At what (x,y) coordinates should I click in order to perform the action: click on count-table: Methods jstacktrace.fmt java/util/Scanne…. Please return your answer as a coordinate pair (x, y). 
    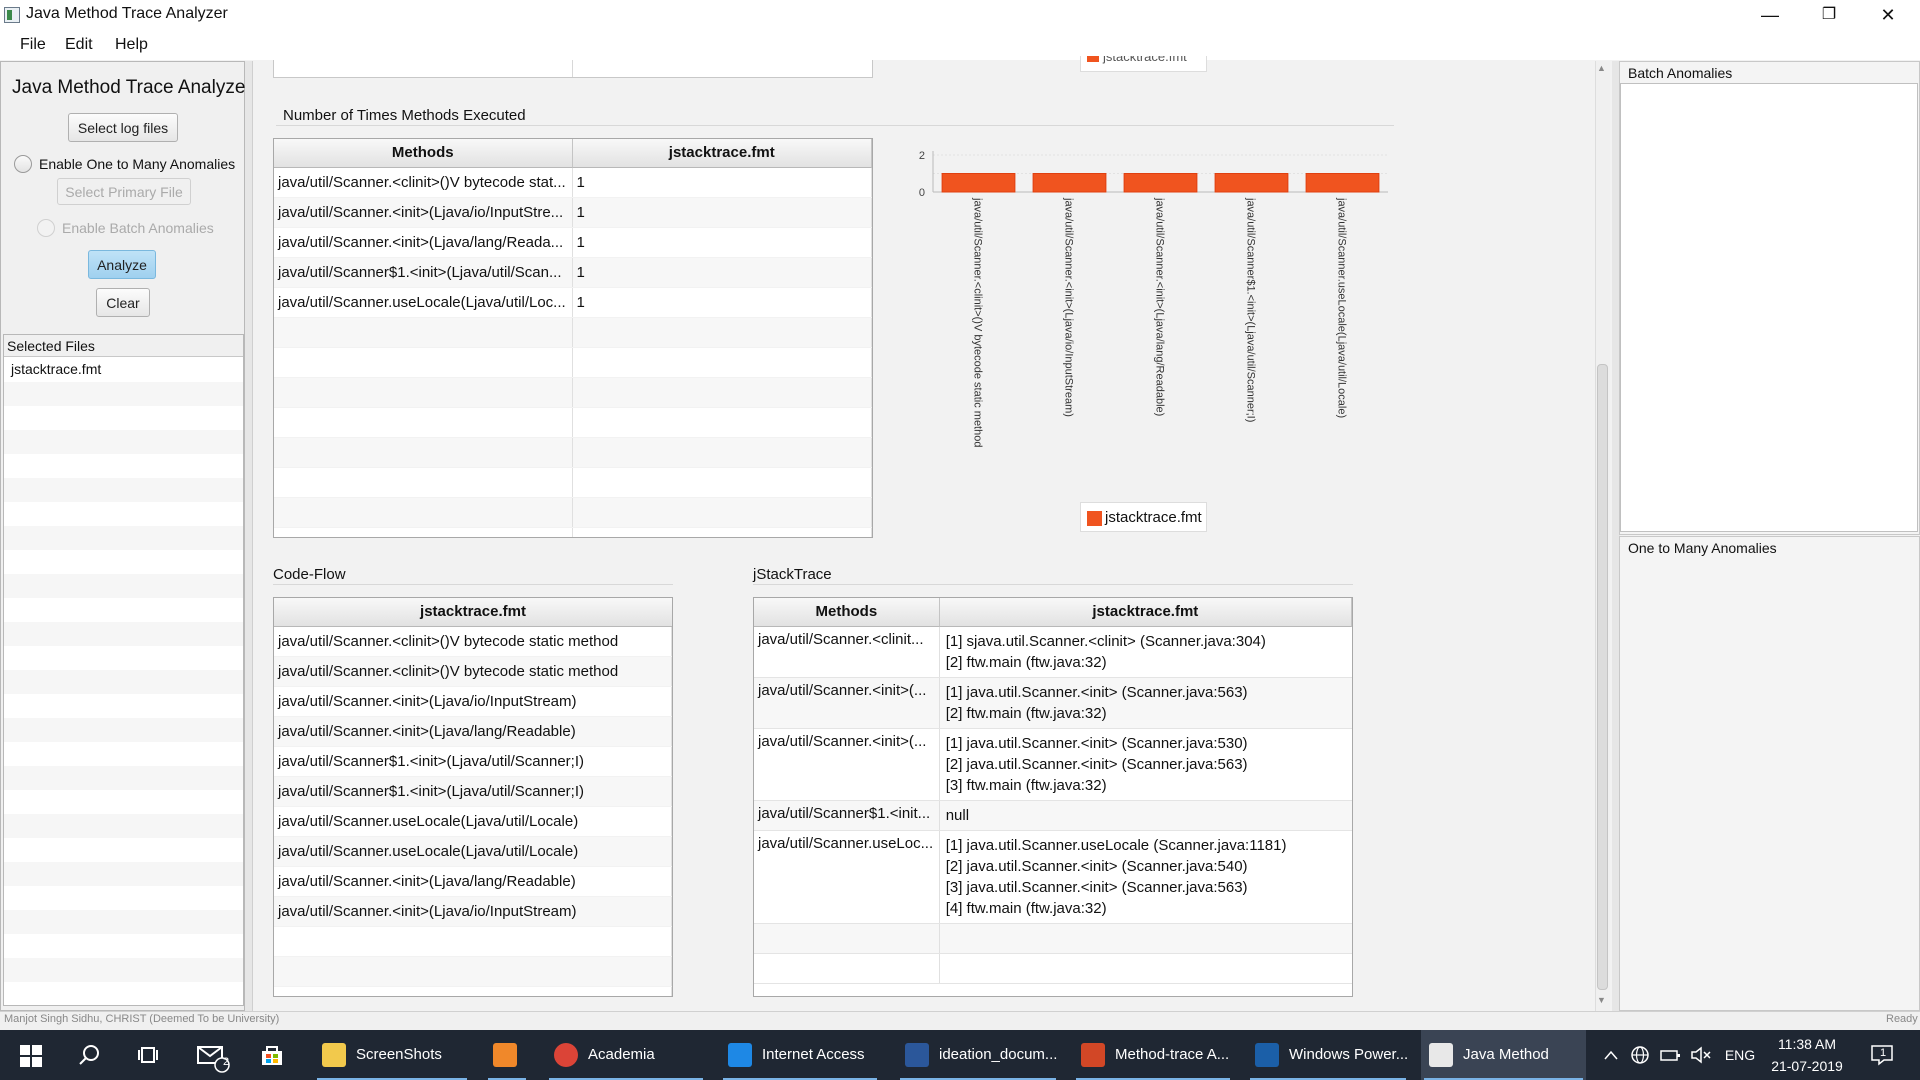
    Looking at the image, I should click on (573, 338).